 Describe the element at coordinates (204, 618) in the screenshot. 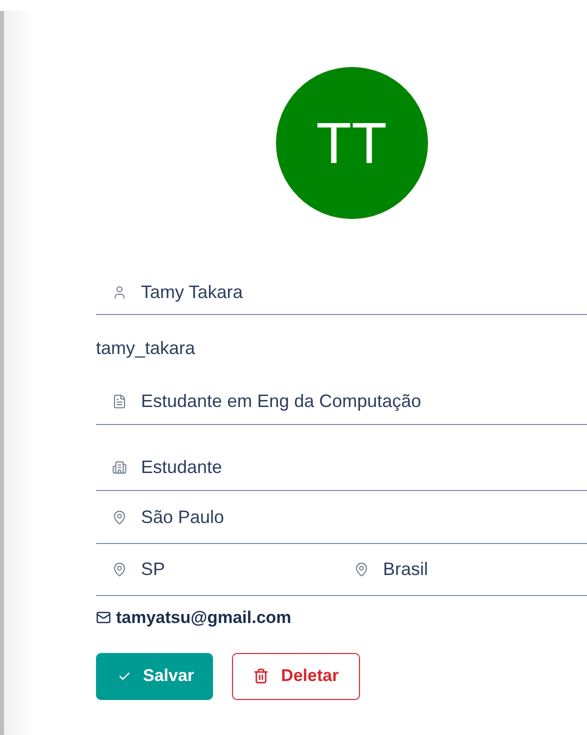

I see `email: tamyatsu@gmail.com` at that location.